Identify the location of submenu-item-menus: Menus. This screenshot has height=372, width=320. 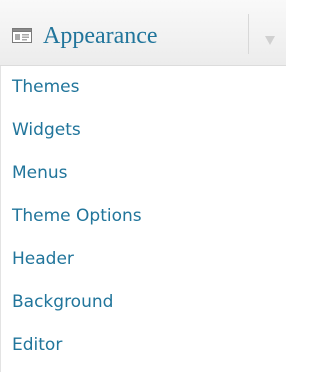
(143, 173).